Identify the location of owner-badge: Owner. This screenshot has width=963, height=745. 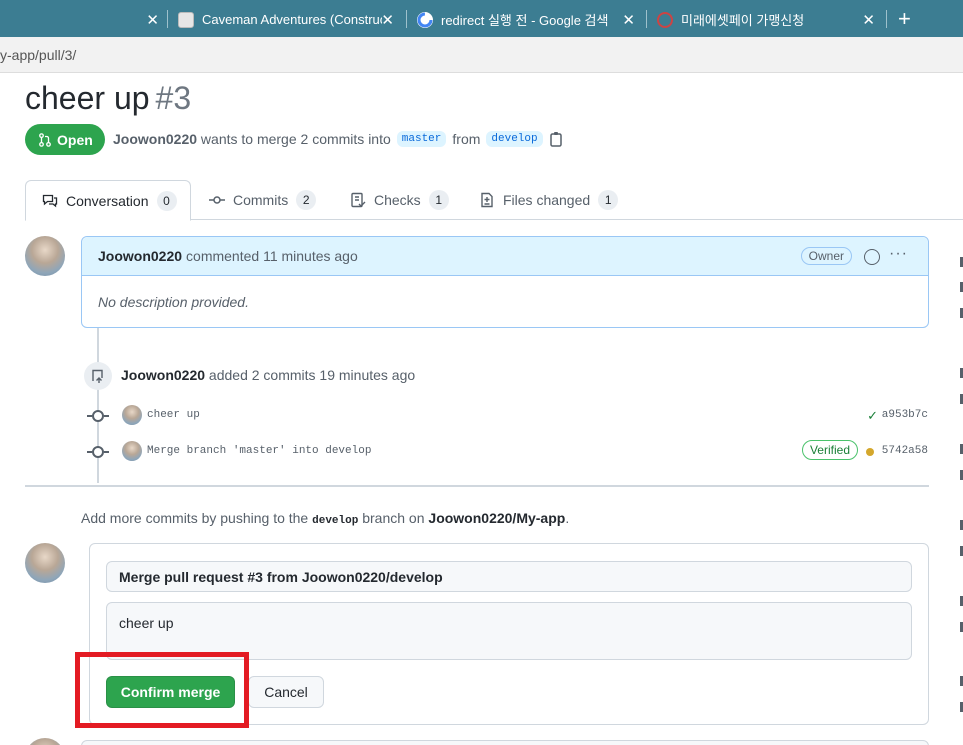
(826, 256).